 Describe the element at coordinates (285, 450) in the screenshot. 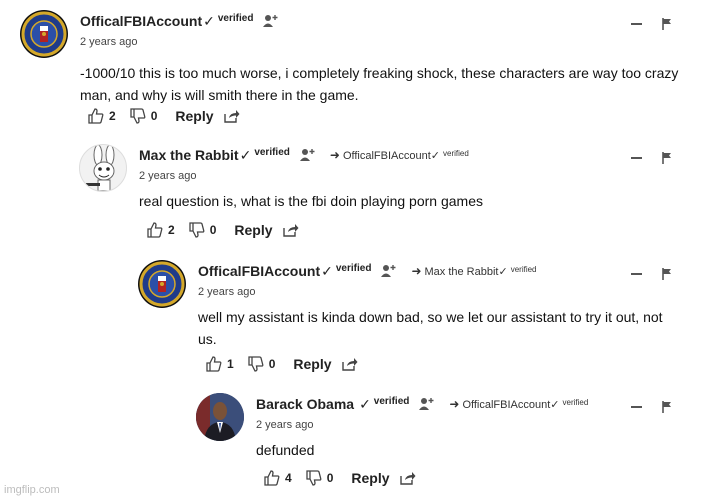

I see `comment-text: defunded` at that location.